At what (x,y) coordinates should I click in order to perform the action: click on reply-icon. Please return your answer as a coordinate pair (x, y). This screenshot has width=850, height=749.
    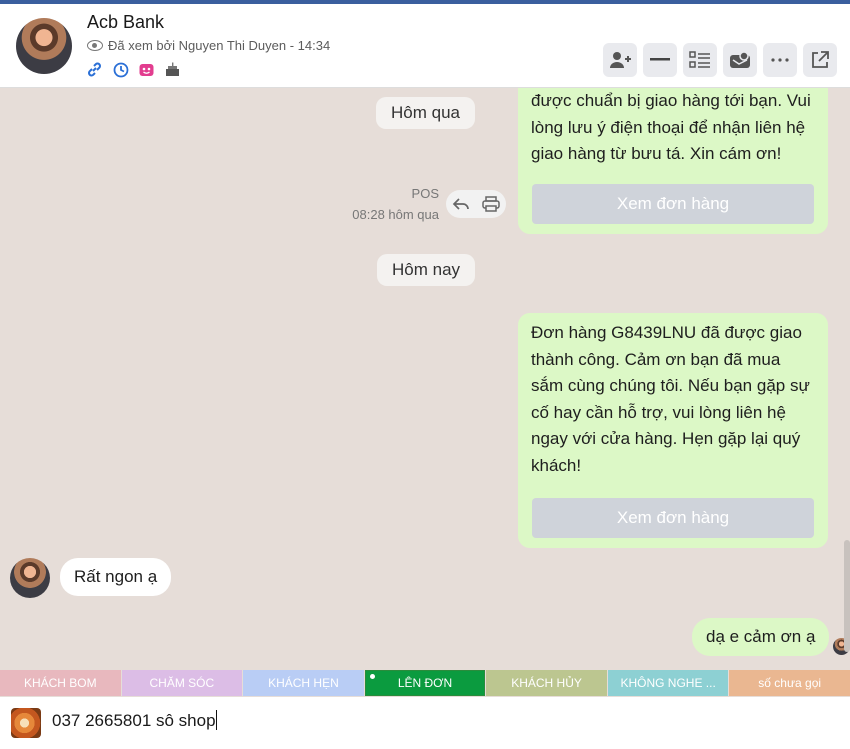
    Looking at the image, I should click on (461, 204).